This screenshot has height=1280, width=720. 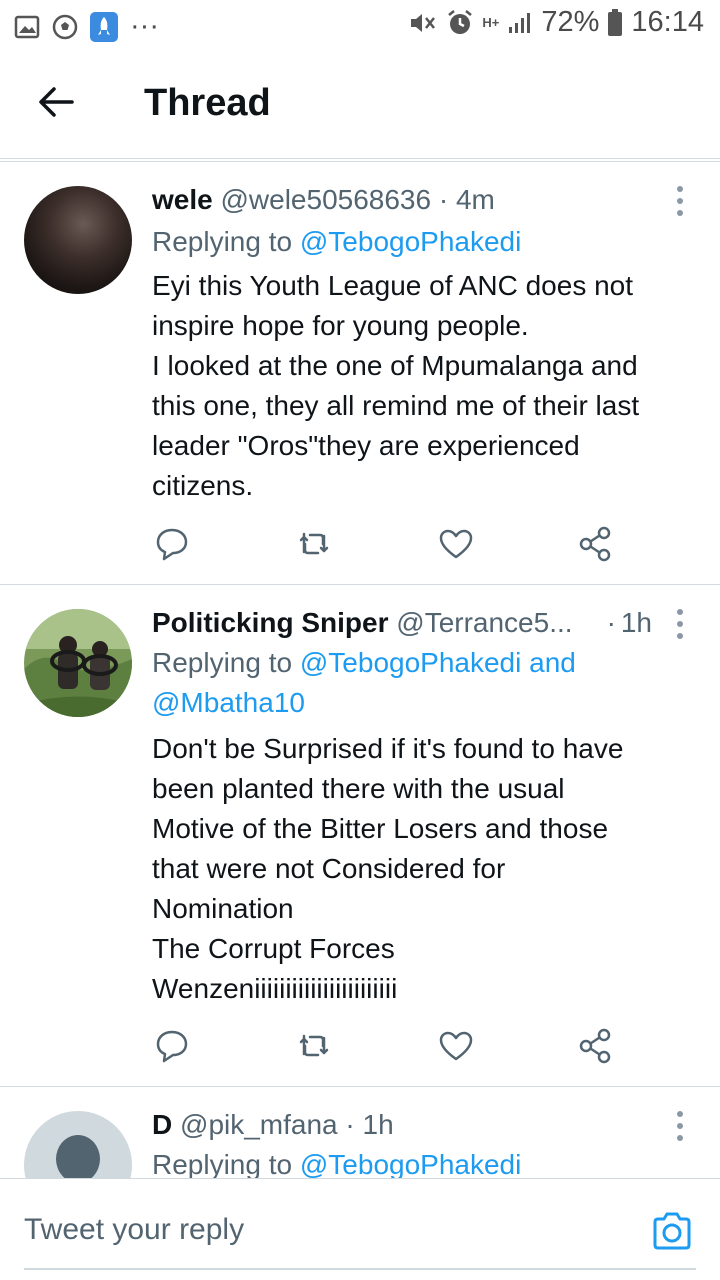 I want to click on camera-icon, so click(x=672, y=1231).